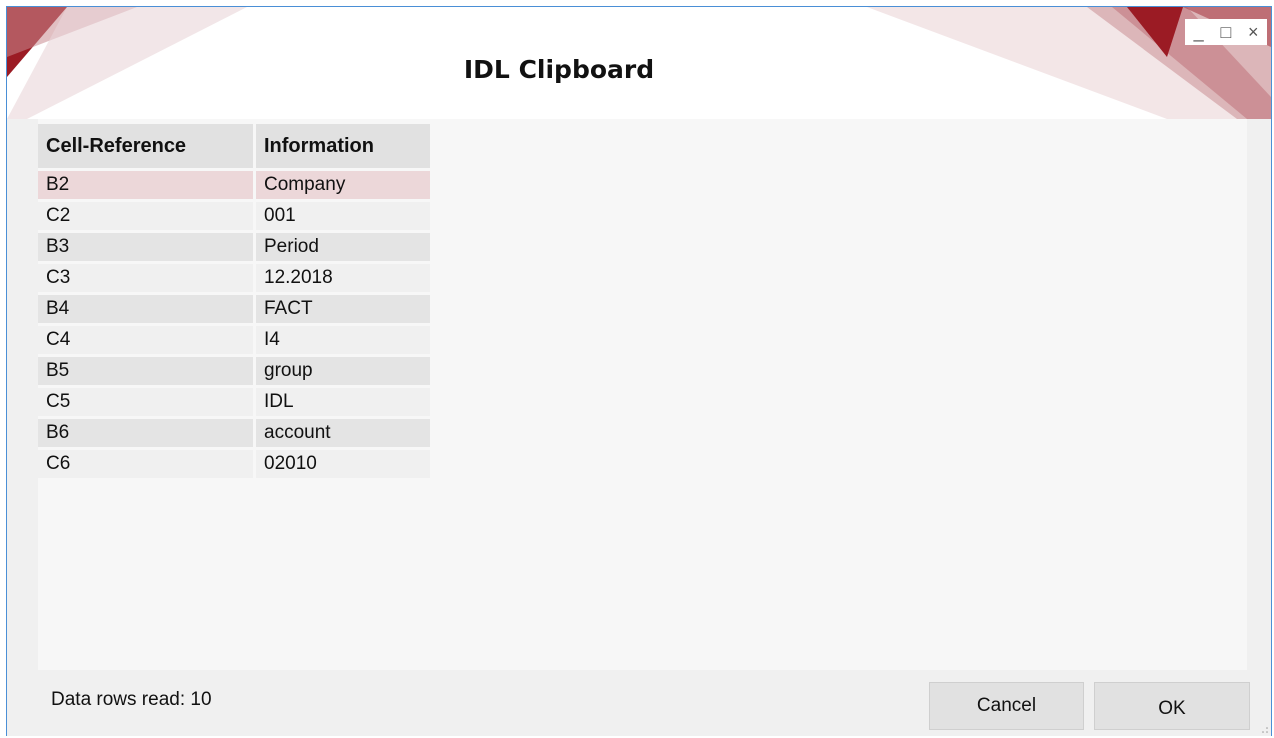 This screenshot has height=738, width=1274. Describe the element at coordinates (343, 146) in the screenshot. I see `column-header-information: Information` at that location.